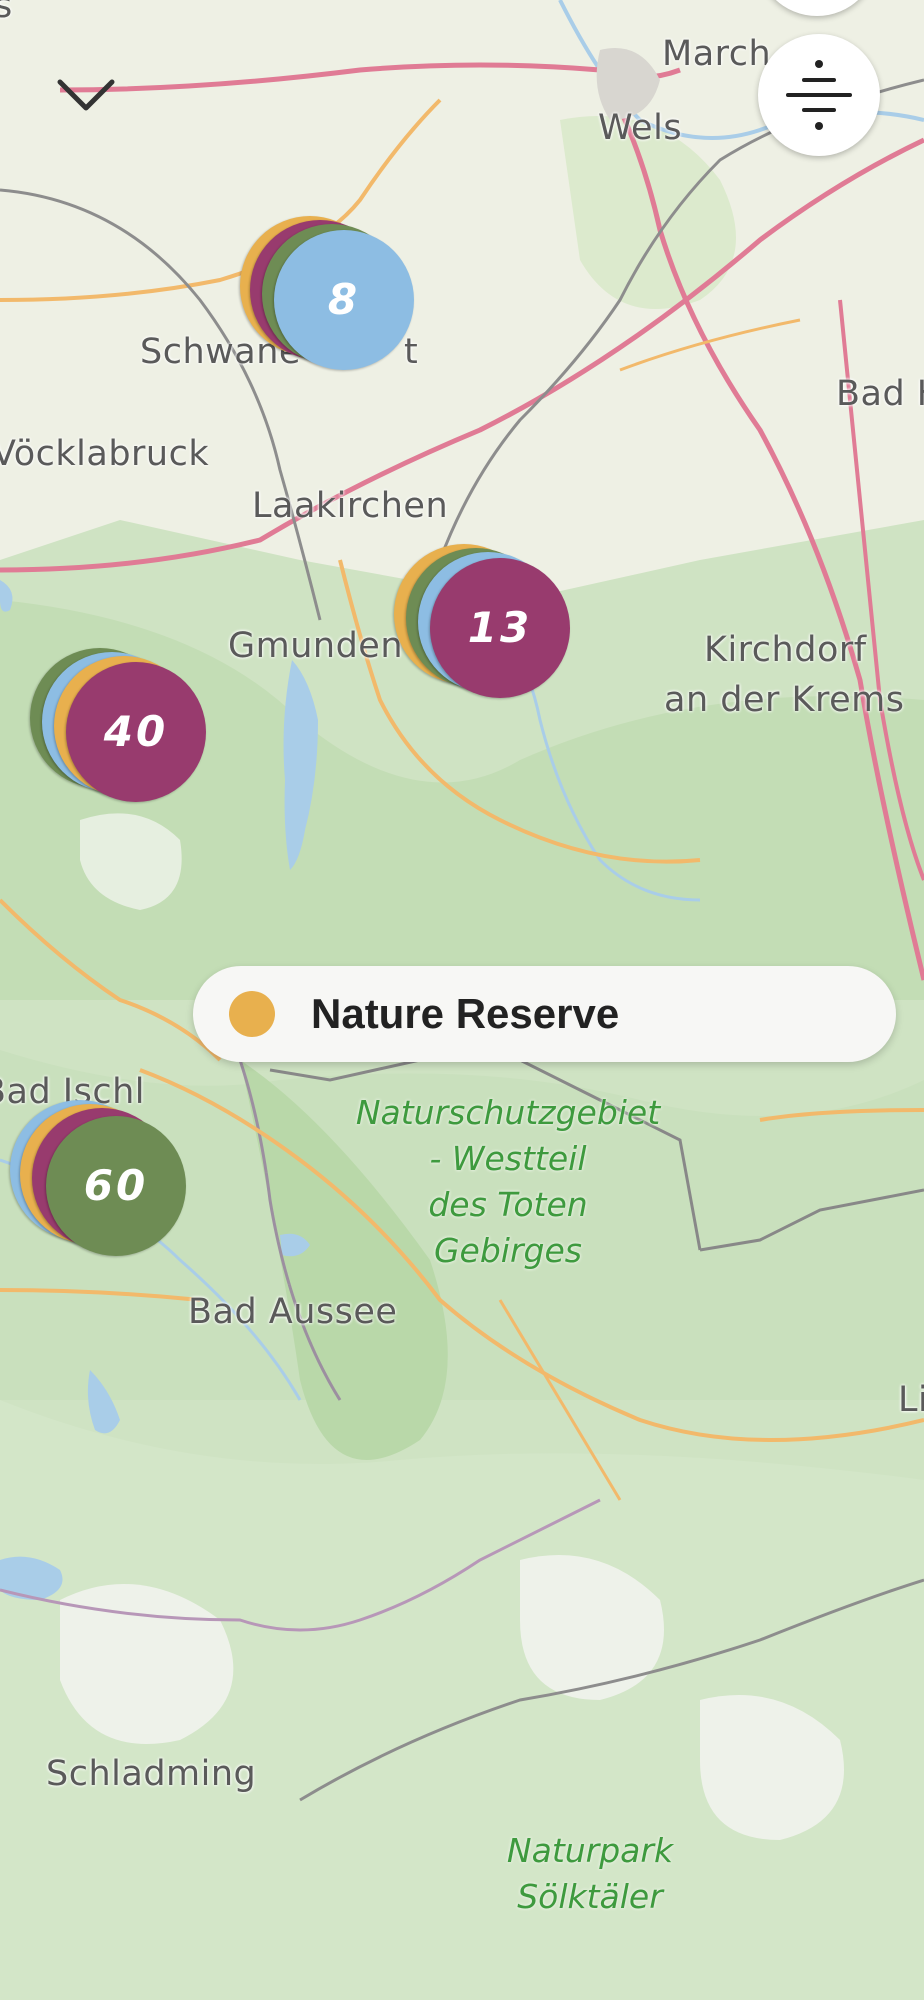 Image resolution: width=924 pixels, height=2000 pixels. Describe the element at coordinates (508, 1112) in the screenshot. I see `park-label-line: Naturschutzgebiet` at that location.